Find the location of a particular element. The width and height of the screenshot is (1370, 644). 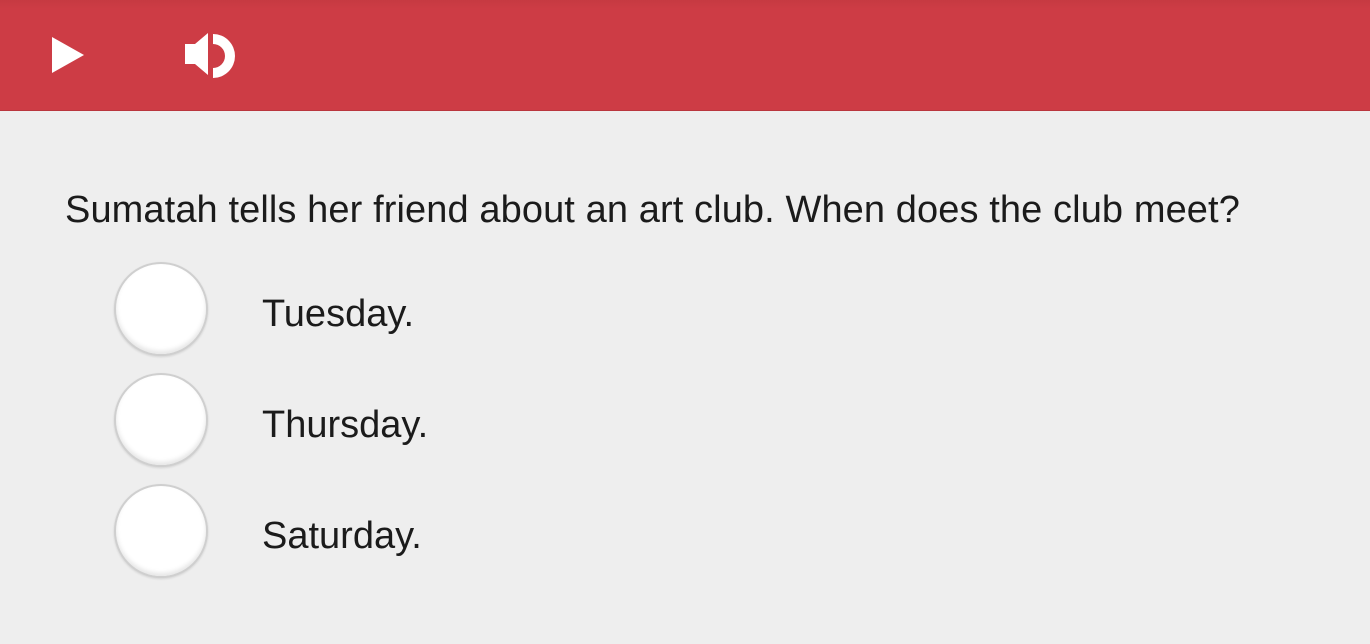

play-icon is located at coordinates (68, 55).